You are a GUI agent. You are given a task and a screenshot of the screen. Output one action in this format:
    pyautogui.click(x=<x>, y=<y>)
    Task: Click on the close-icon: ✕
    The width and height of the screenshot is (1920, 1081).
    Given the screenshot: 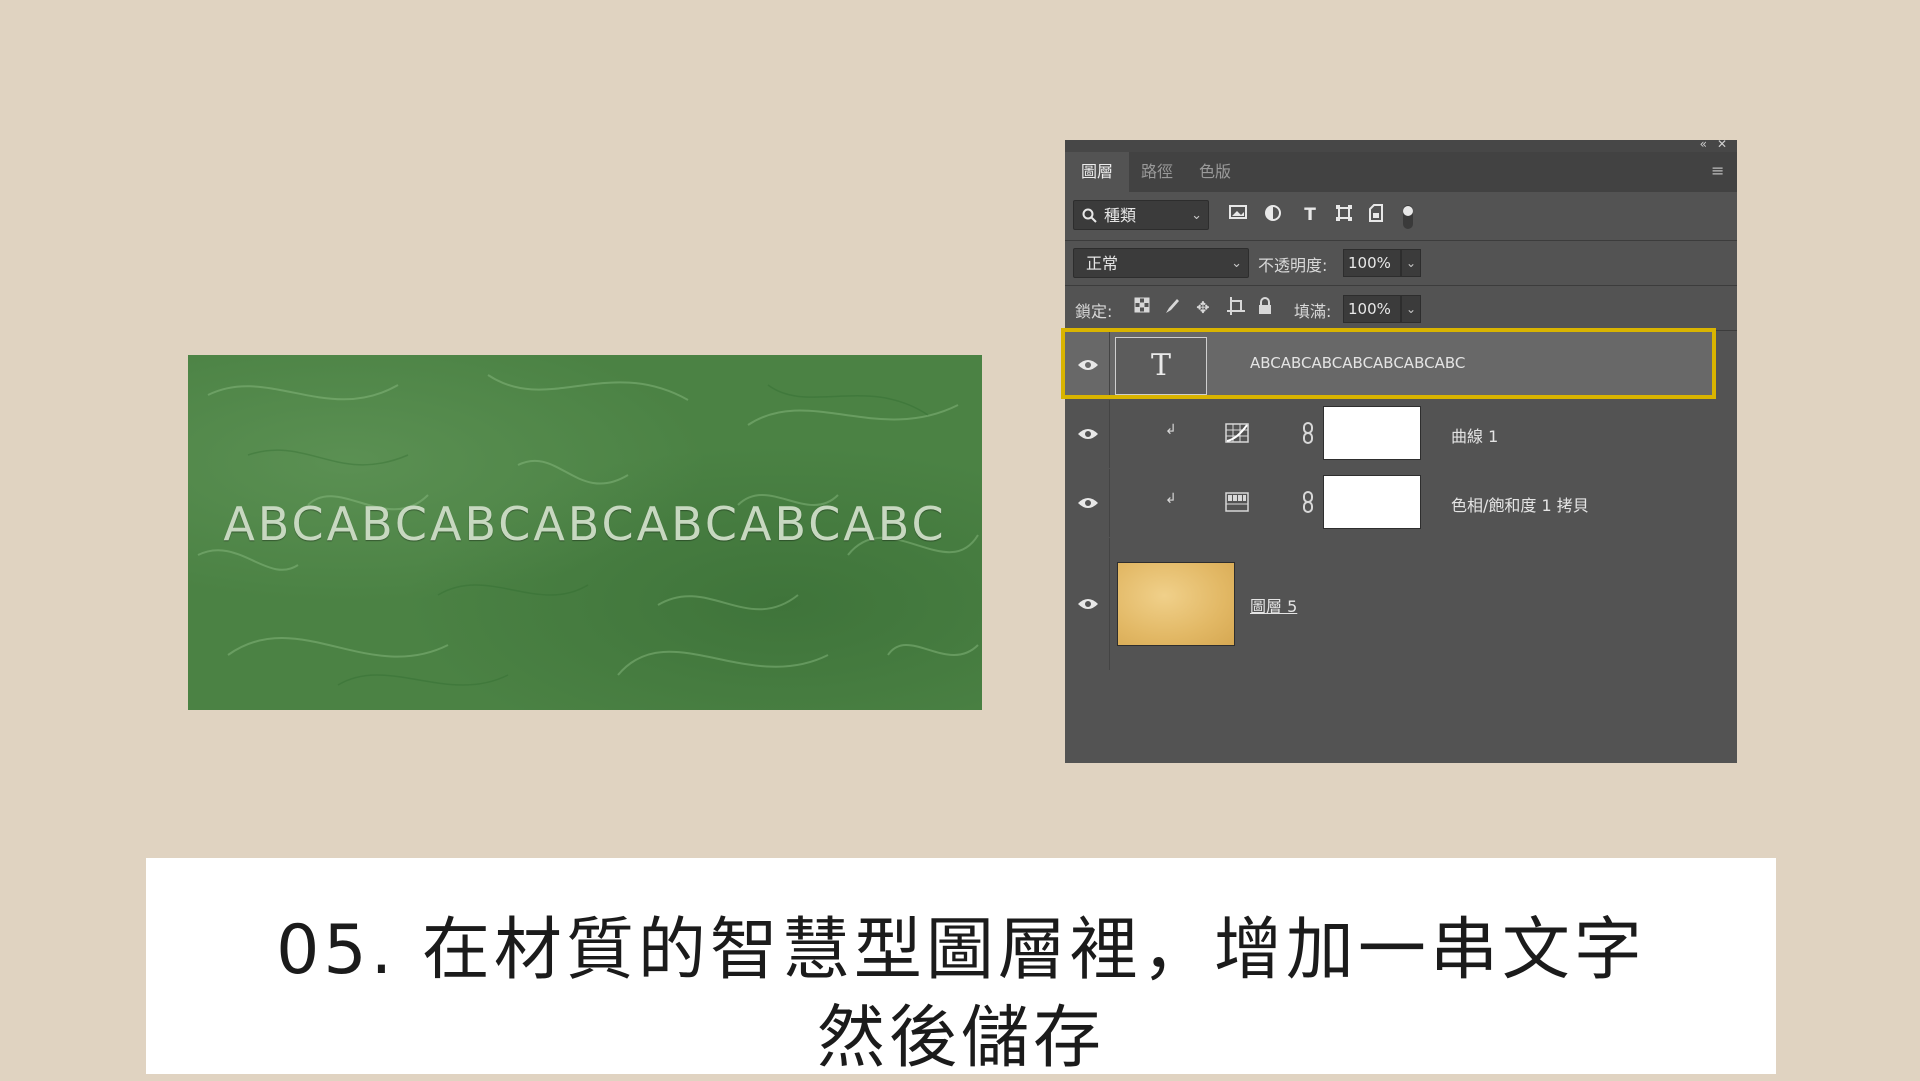 What is the action you would take?
    pyautogui.click(x=1722, y=144)
    